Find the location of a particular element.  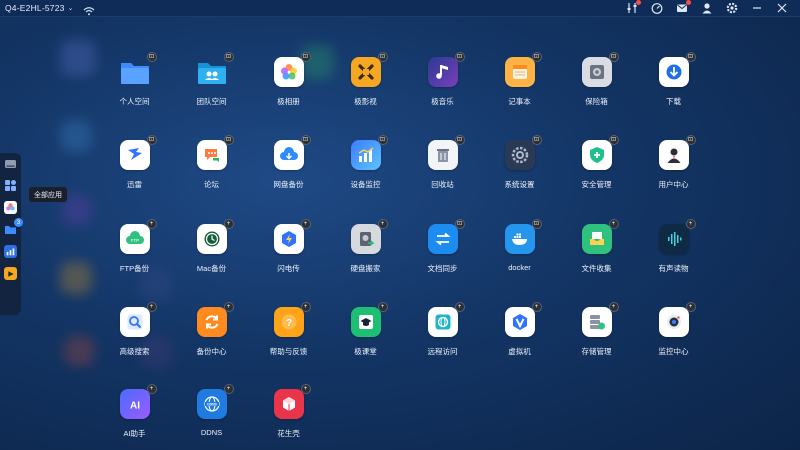

app-label: docker is located at coordinates (519, 267).